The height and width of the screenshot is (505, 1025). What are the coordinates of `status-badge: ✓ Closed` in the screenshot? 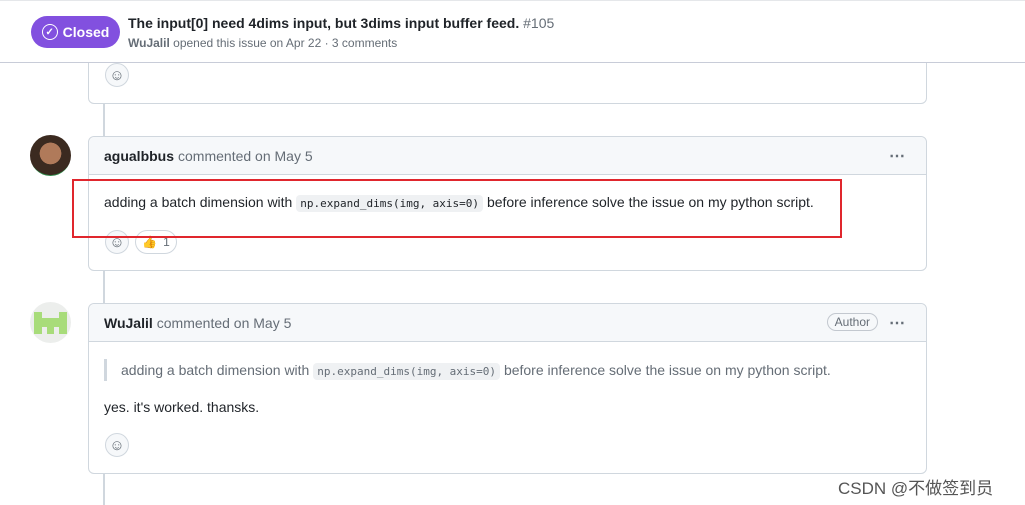 It's located at (75, 32).